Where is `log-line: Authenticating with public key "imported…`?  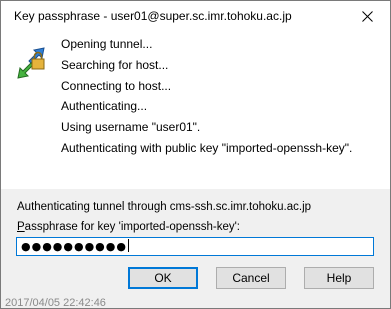 log-line: Authenticating with public key "imported… is located at coordinates (207, 148).